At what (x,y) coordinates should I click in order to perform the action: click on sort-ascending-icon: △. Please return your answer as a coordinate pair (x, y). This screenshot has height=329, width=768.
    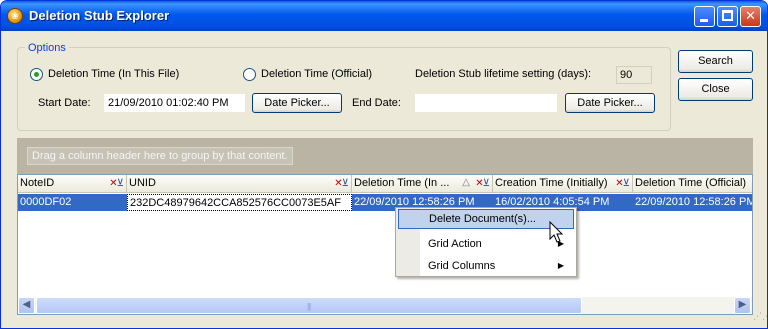
    Looking at the image, I should click on (466, 182).